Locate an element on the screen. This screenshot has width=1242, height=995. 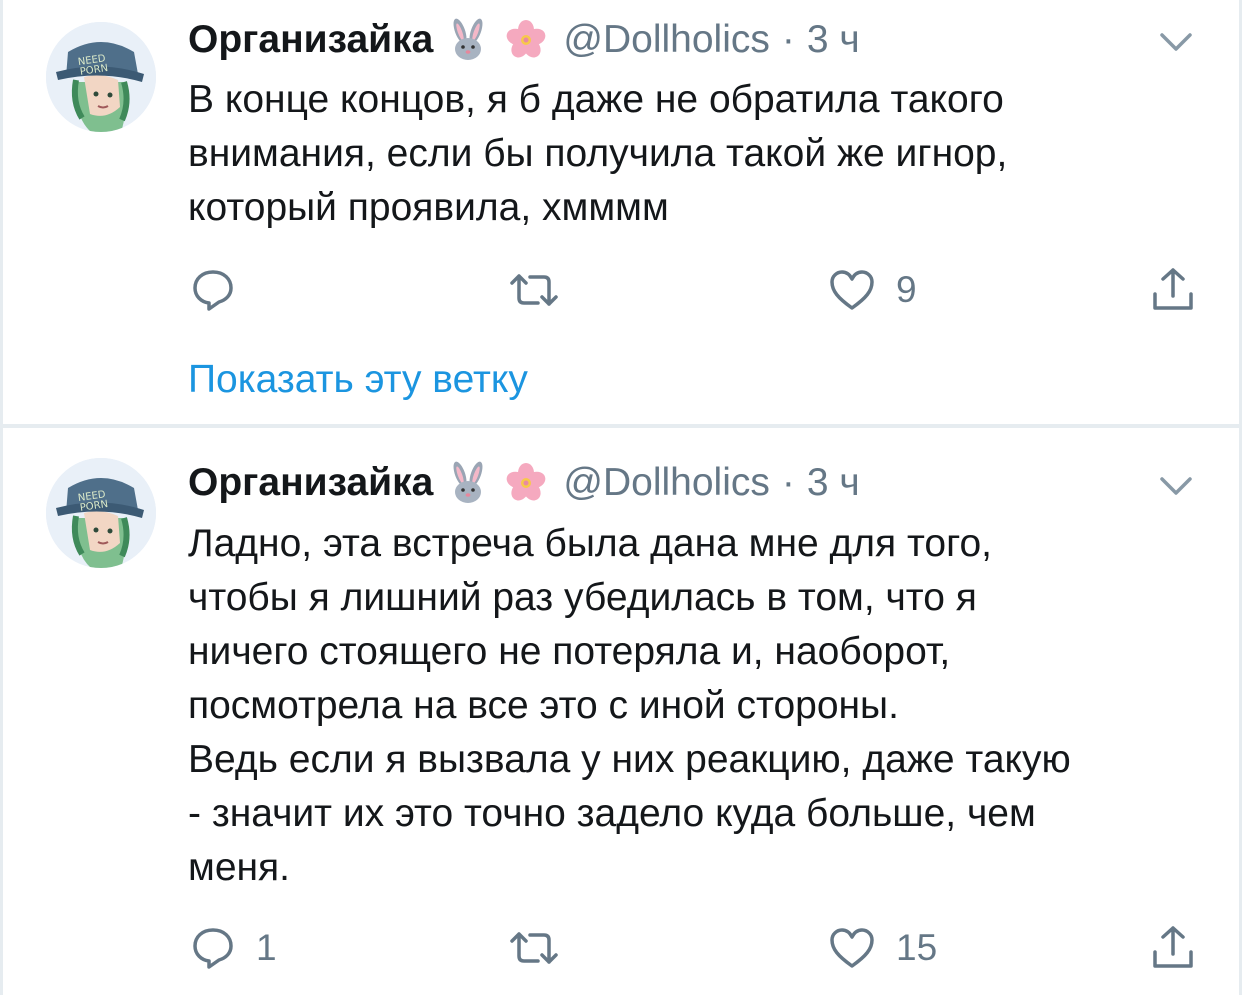
like-count: 9 is located at coordinates (906, 289).